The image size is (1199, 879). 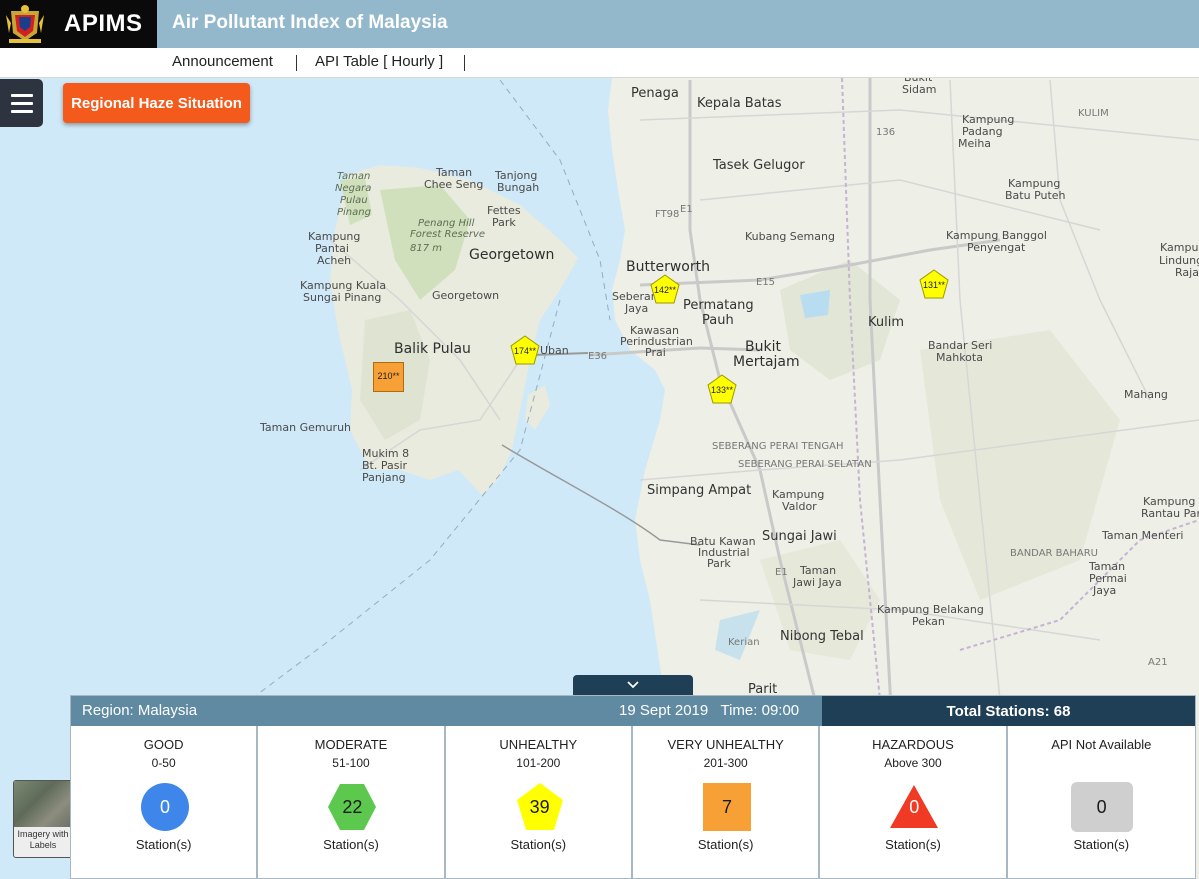 I want to click on map-place-label: Taman Menteri, so click(x=1142, y=535).